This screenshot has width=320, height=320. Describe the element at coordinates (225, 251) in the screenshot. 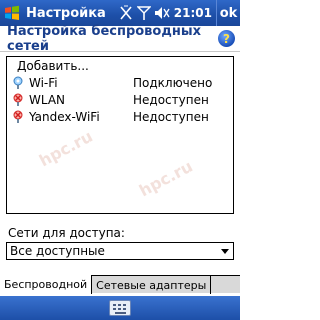

I see `chevron-down-icon` at that location.